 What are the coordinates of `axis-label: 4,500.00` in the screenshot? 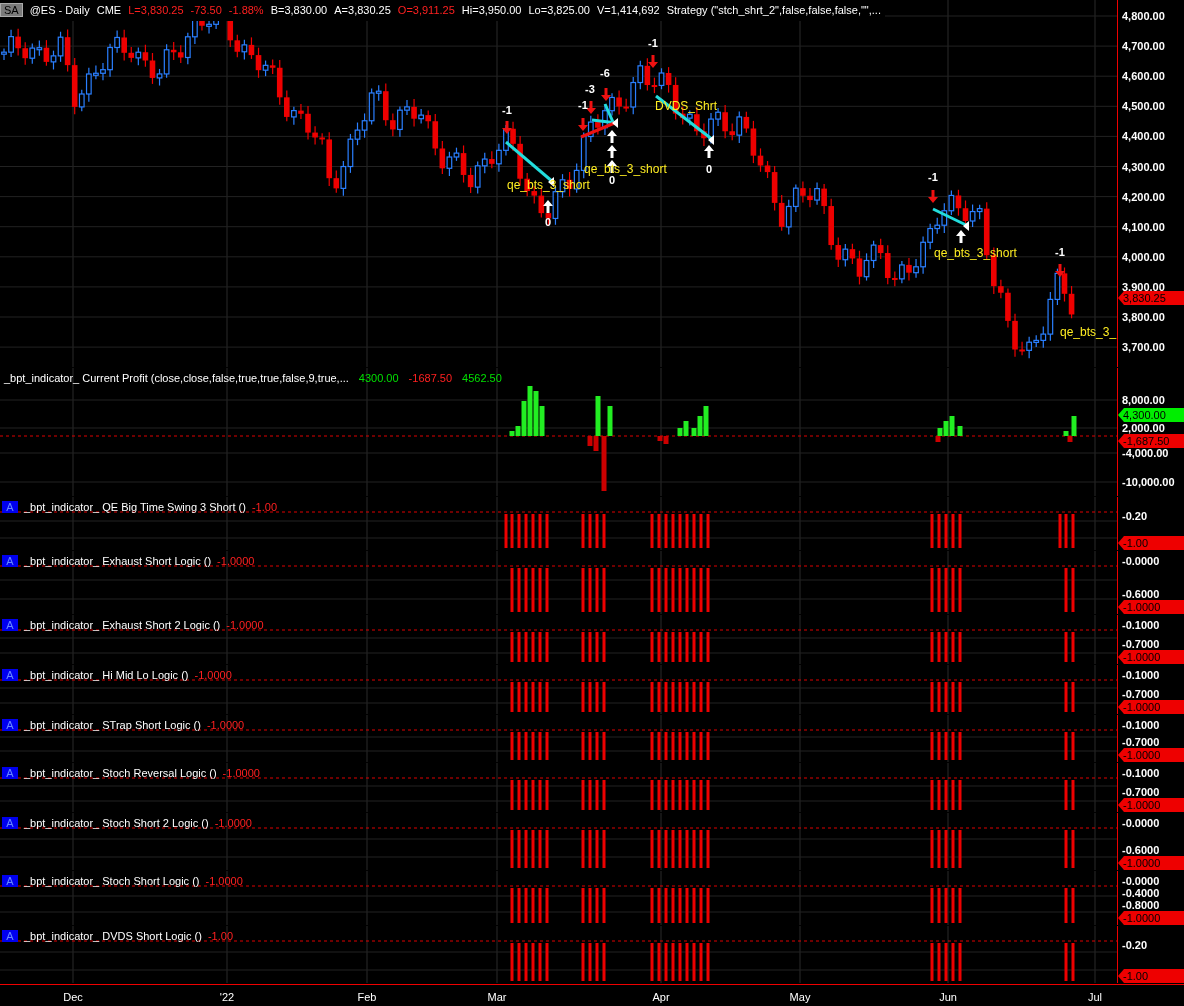 It's located at (1143, 106).